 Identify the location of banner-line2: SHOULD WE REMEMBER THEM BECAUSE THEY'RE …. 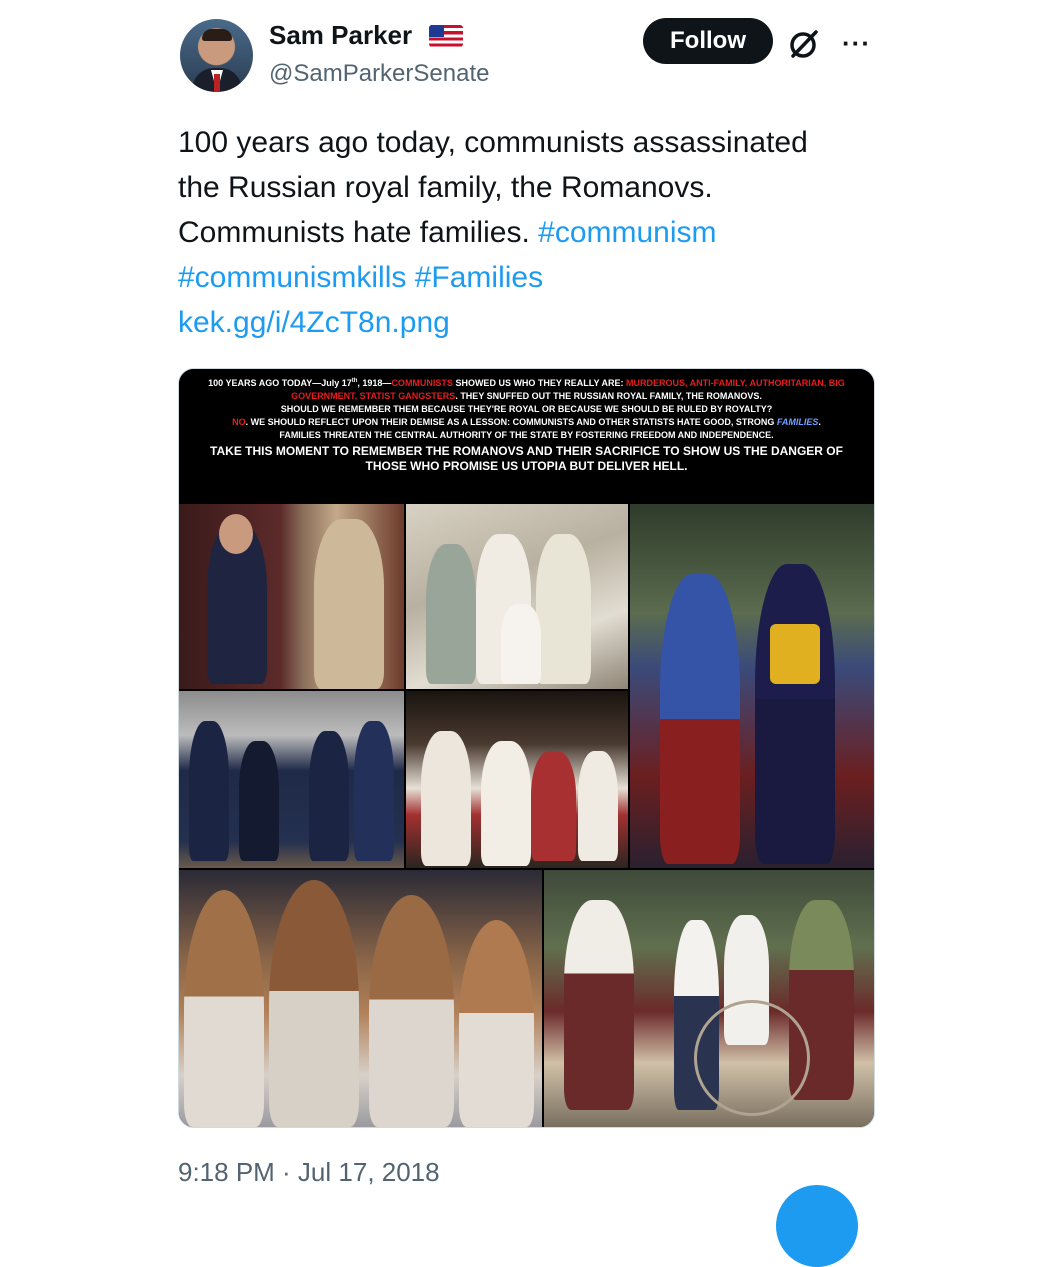
(526, 409).